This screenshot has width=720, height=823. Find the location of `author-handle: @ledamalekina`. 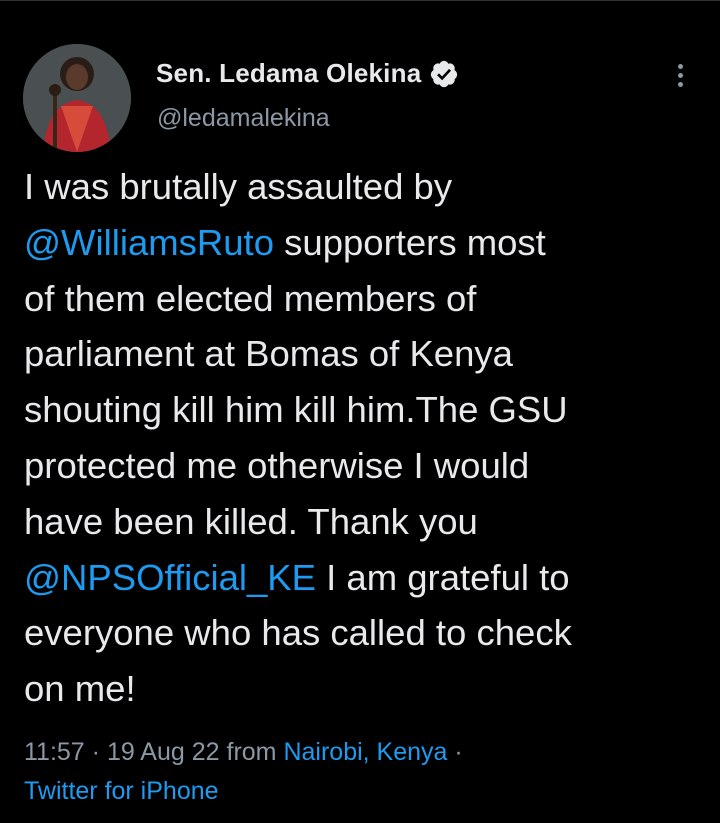

author-handle: @ledamalekina is located at coordinates (243, 118).